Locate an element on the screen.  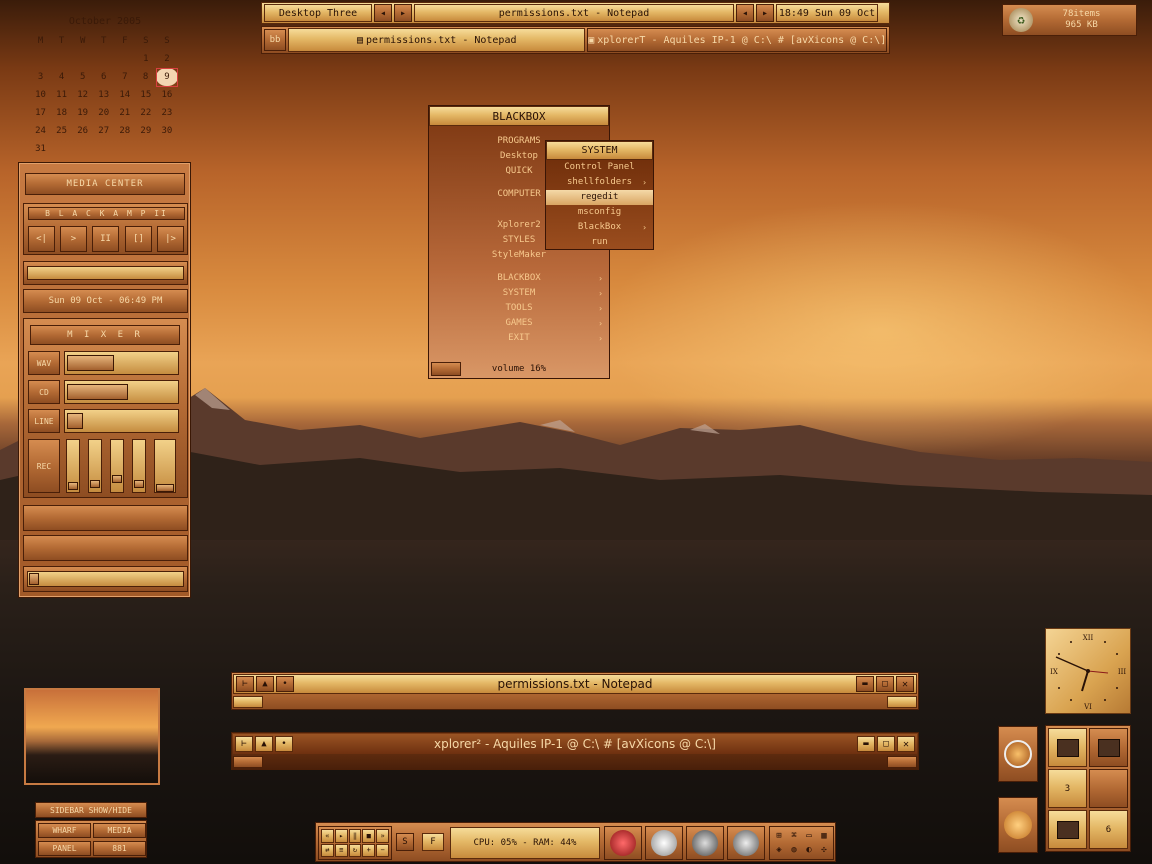
arrow-up-icon: ▲ is located at coordinates (264, 744).